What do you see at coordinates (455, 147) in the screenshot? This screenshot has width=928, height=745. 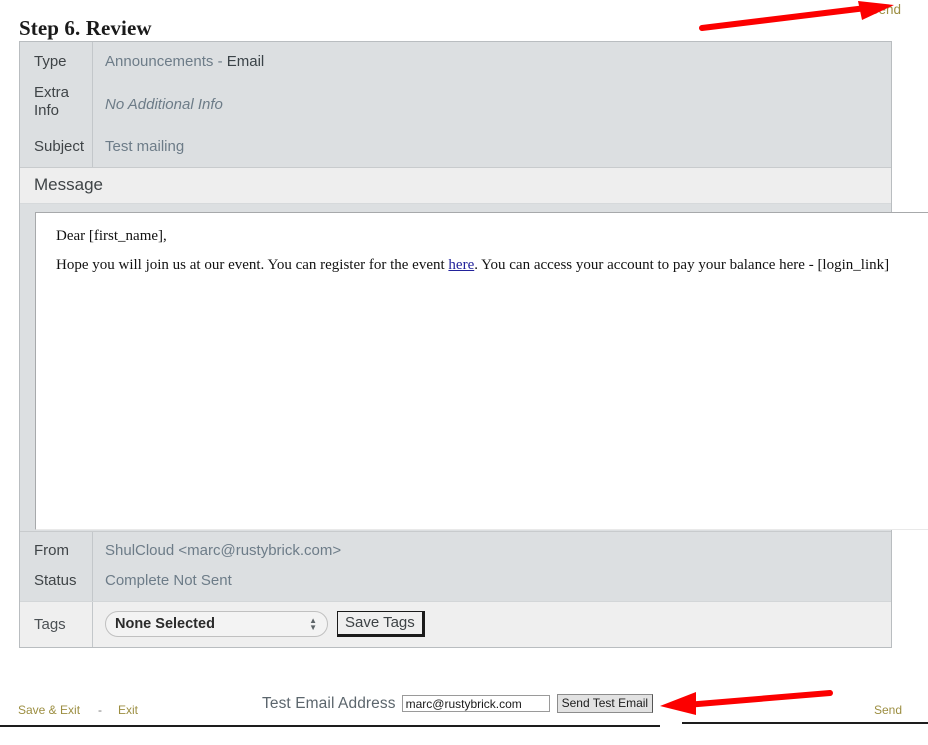 I see `row-subject: Subject Test mailing` at bounding box center [455, 147].